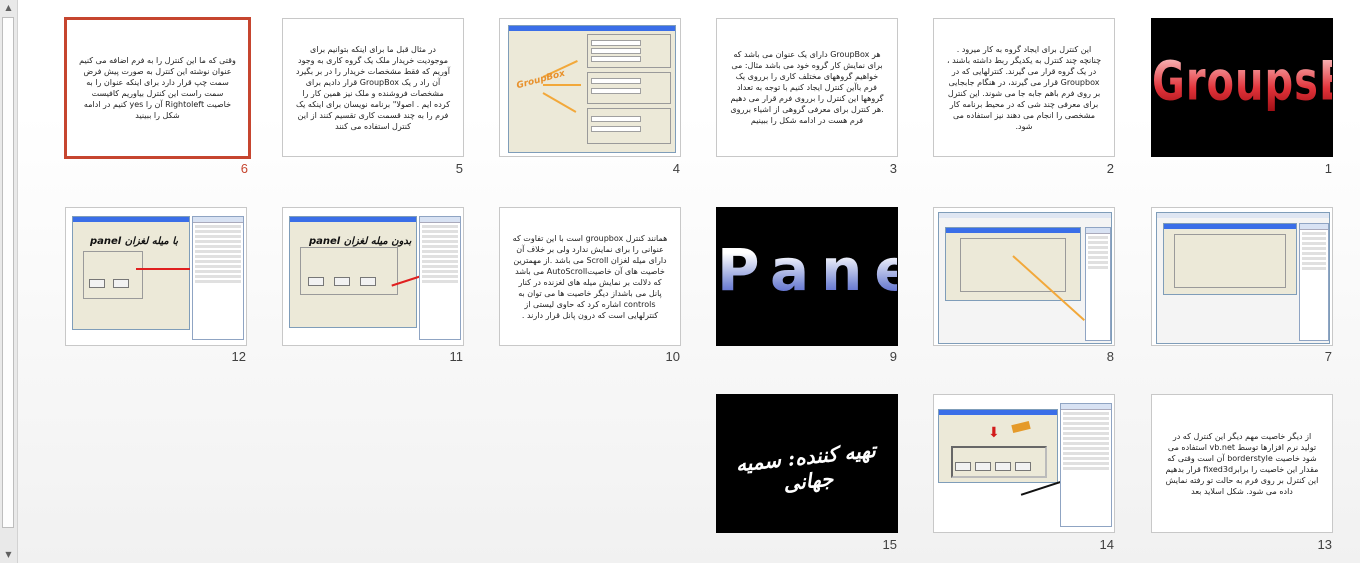 This screenshot has width=1360, height=563. I want to click on slide-thumbnail-12: با میله لغزان panel, so click(156, 276).